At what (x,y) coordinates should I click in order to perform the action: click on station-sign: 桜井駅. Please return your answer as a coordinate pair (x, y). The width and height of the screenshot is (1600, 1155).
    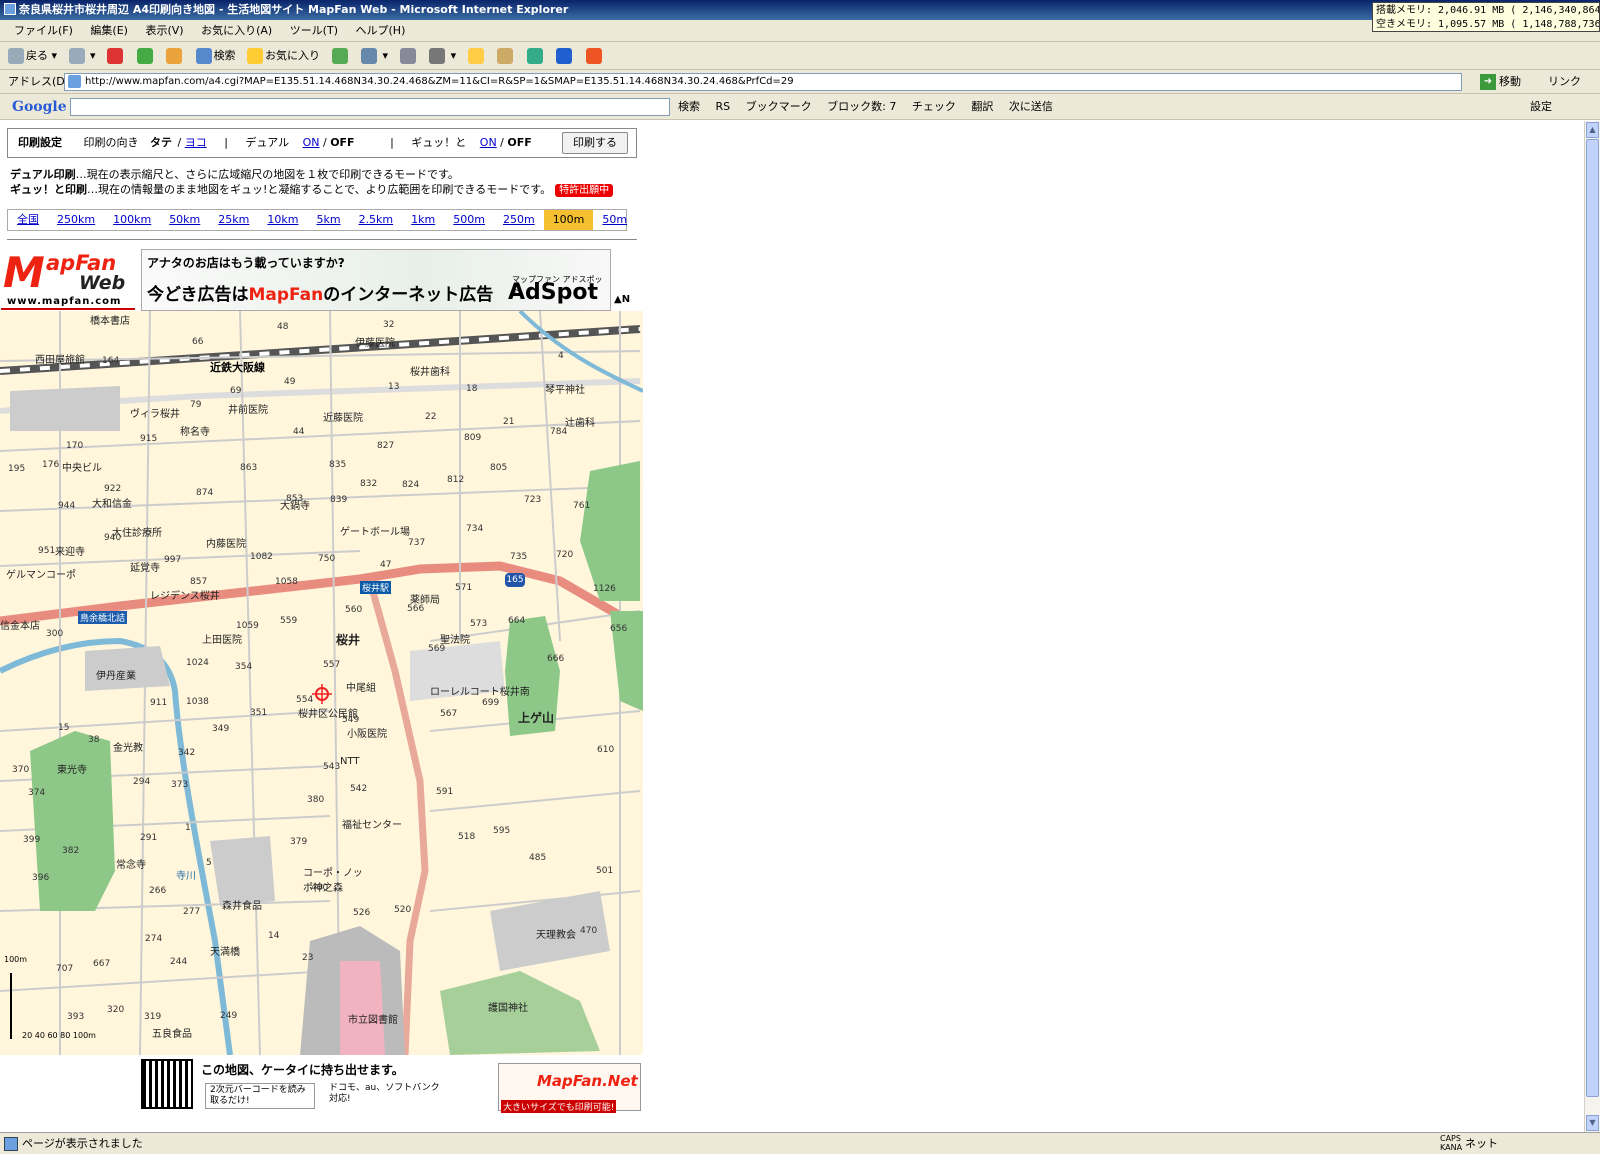
    Looking at the image, I should click on (376, 587).